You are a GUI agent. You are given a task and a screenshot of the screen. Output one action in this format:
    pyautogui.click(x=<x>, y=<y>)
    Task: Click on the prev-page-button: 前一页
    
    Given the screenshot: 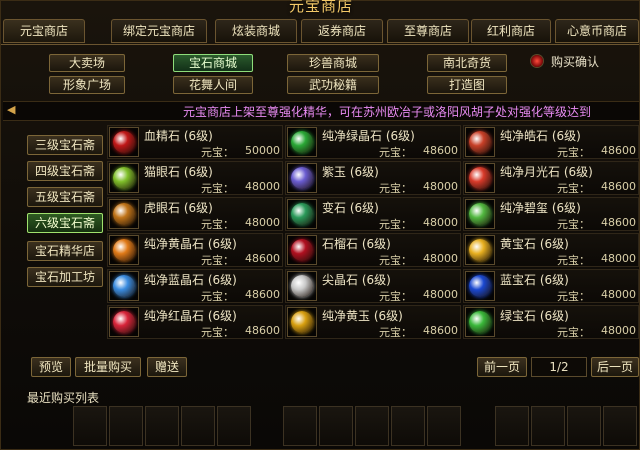 What is the action you would take?
    pyautogui.click(x=502, y=367)
    